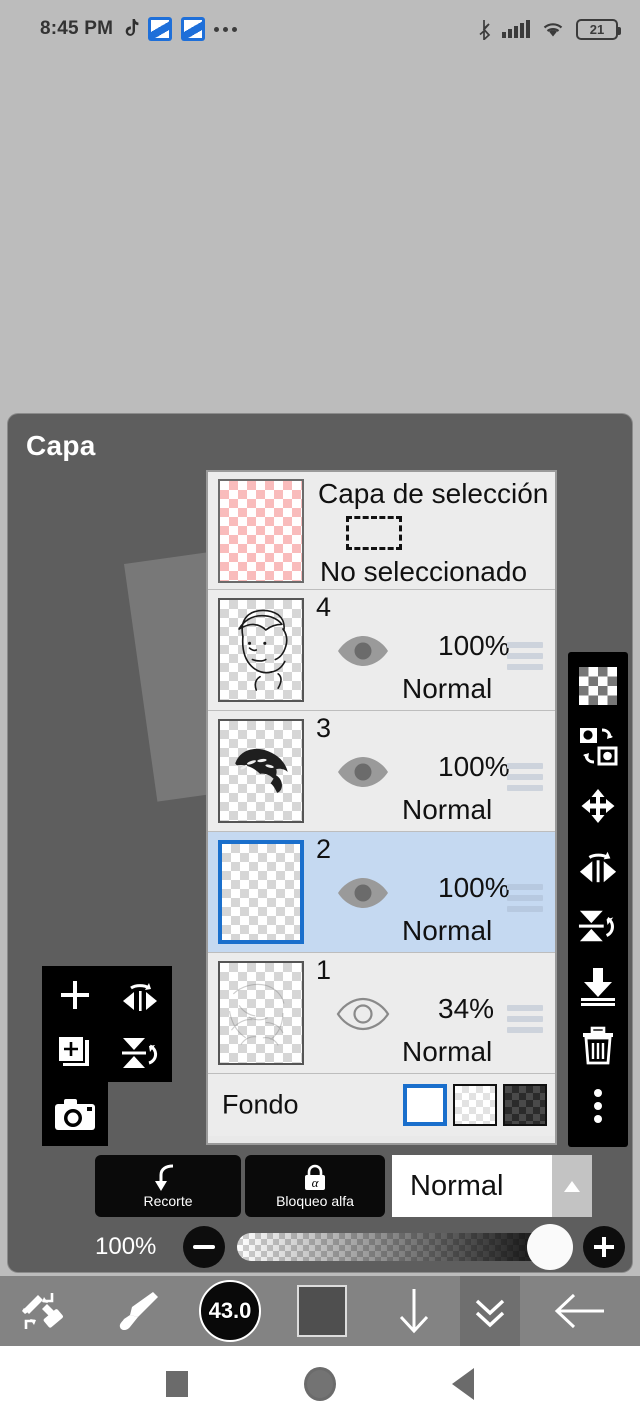  Describe the element at coordinates (598, 29) in the screenshot. I see `battery-icon: 21` at that location.